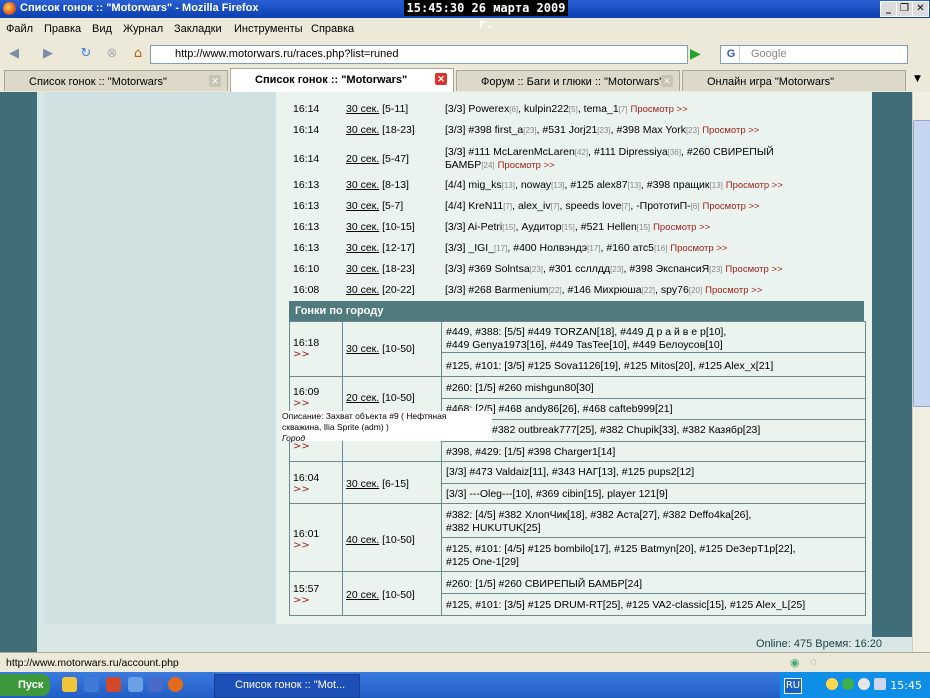  Describe the element at coordinates (650, 130) in the screenshot. I see `racer-name: #398 Max York` at that location.